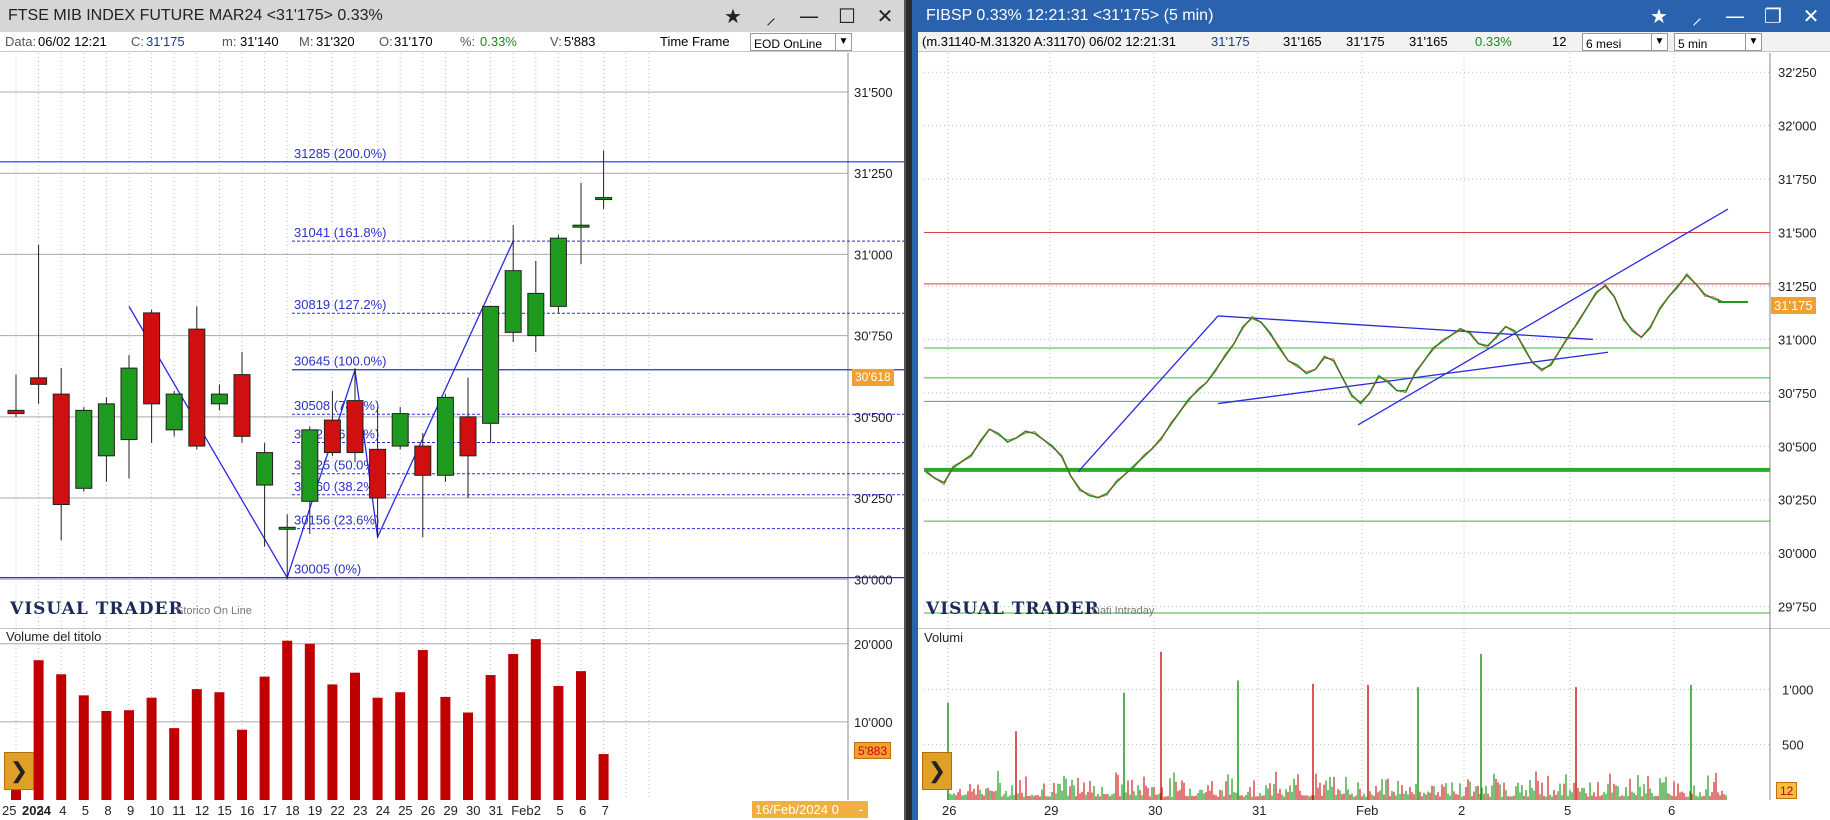 Image resolution: width=1830 pixels, height=820 pixels. Describe the element at coordinates (336, 405) in the screenshot. I see `fib-level-label: 30508 (78.6%)` at that location.